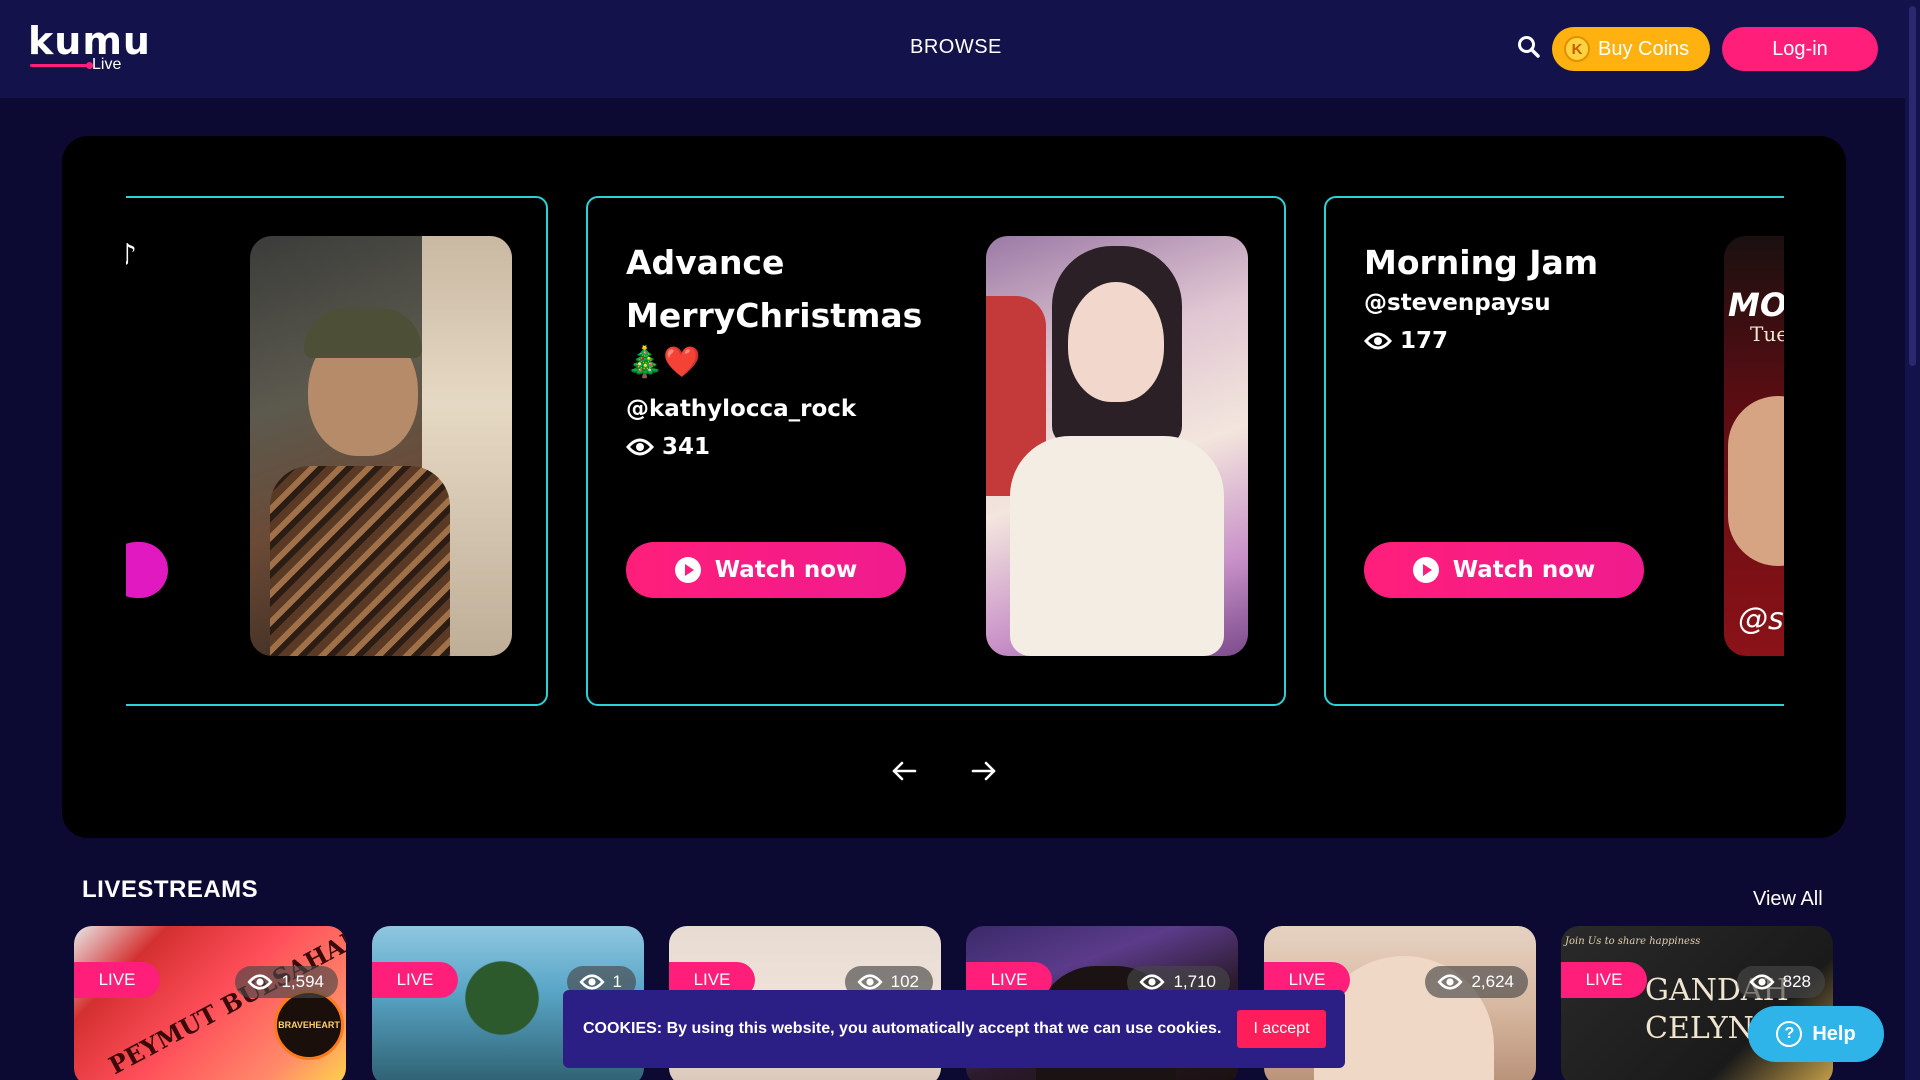 The image size is (1920, 1080). Describe the element at coordinates (1117, 546) in the screenshot. I see `thumbnail-top` at that location.